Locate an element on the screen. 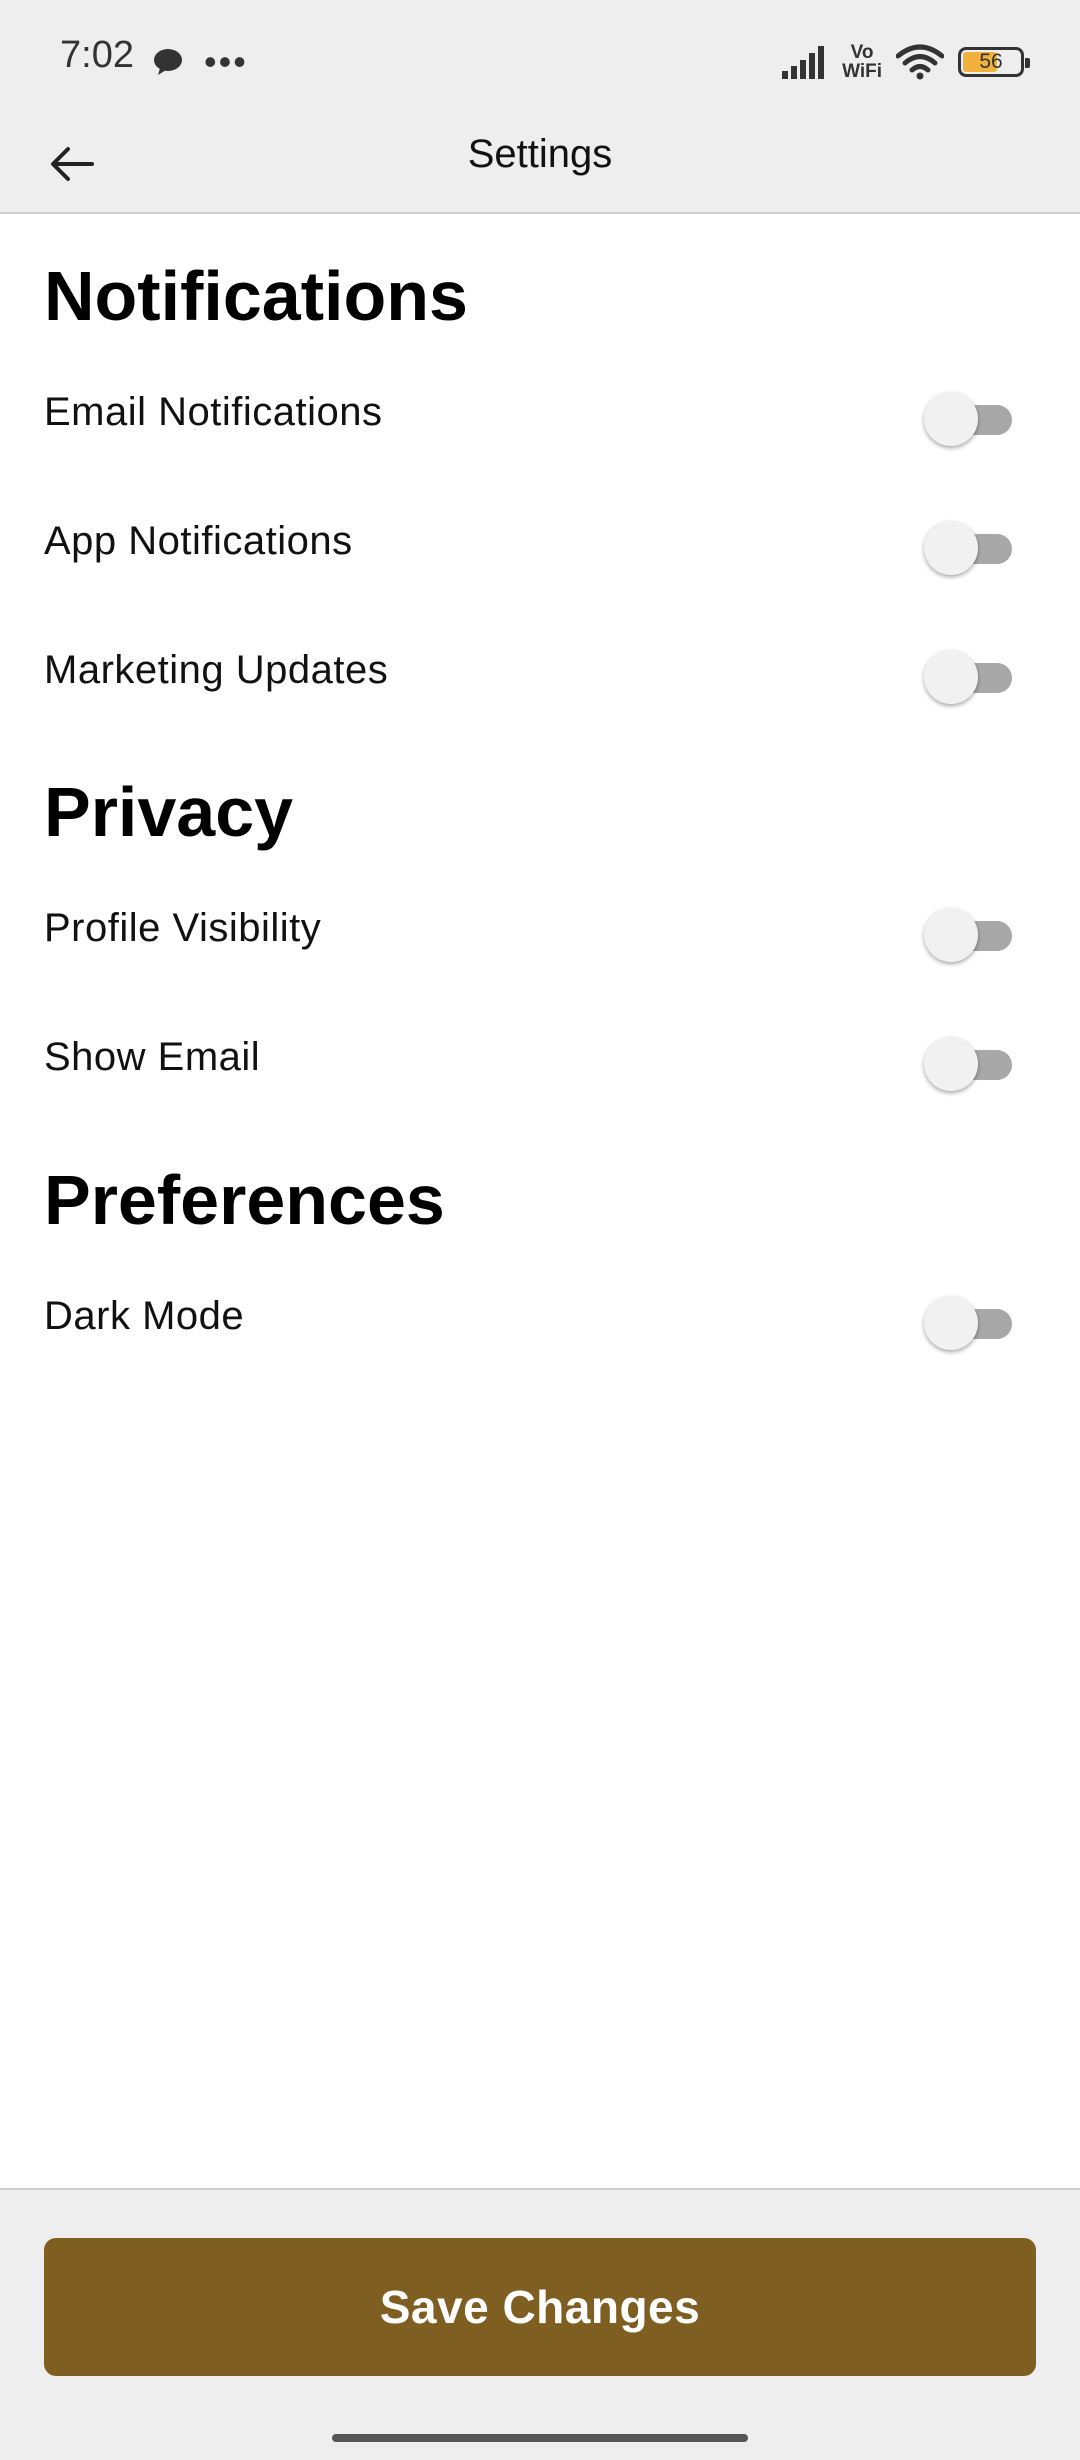 The width and height of the screenshot is (1080, 2460). show-email-toggle is located at coordinates (969, 1064).